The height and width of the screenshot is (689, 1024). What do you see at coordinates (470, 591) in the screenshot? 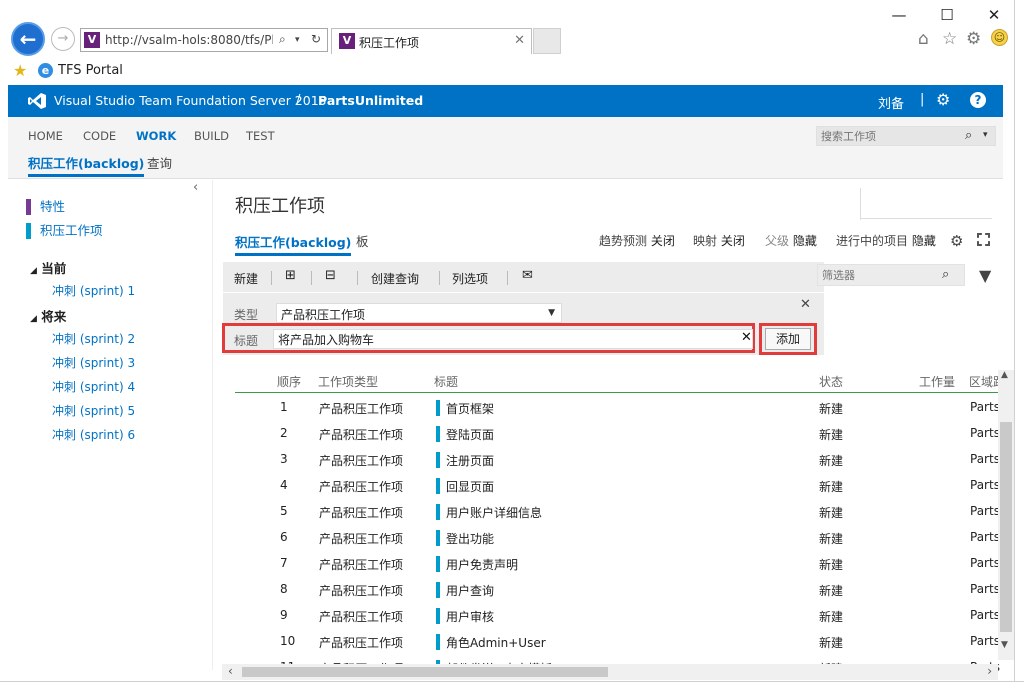
I see `title-text: 用户查询` at bounding box center [470, 591].